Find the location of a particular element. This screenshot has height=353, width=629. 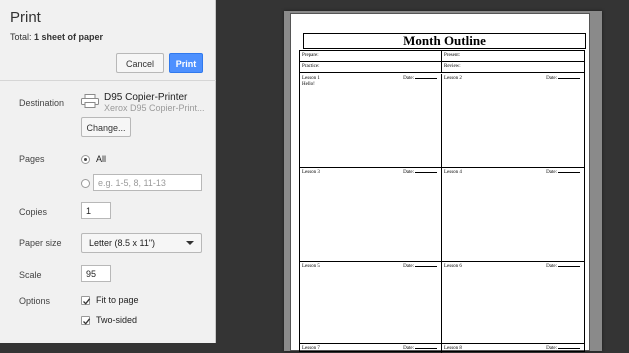

two-sided-label: Two-sided is located at coordinates (117, 320).